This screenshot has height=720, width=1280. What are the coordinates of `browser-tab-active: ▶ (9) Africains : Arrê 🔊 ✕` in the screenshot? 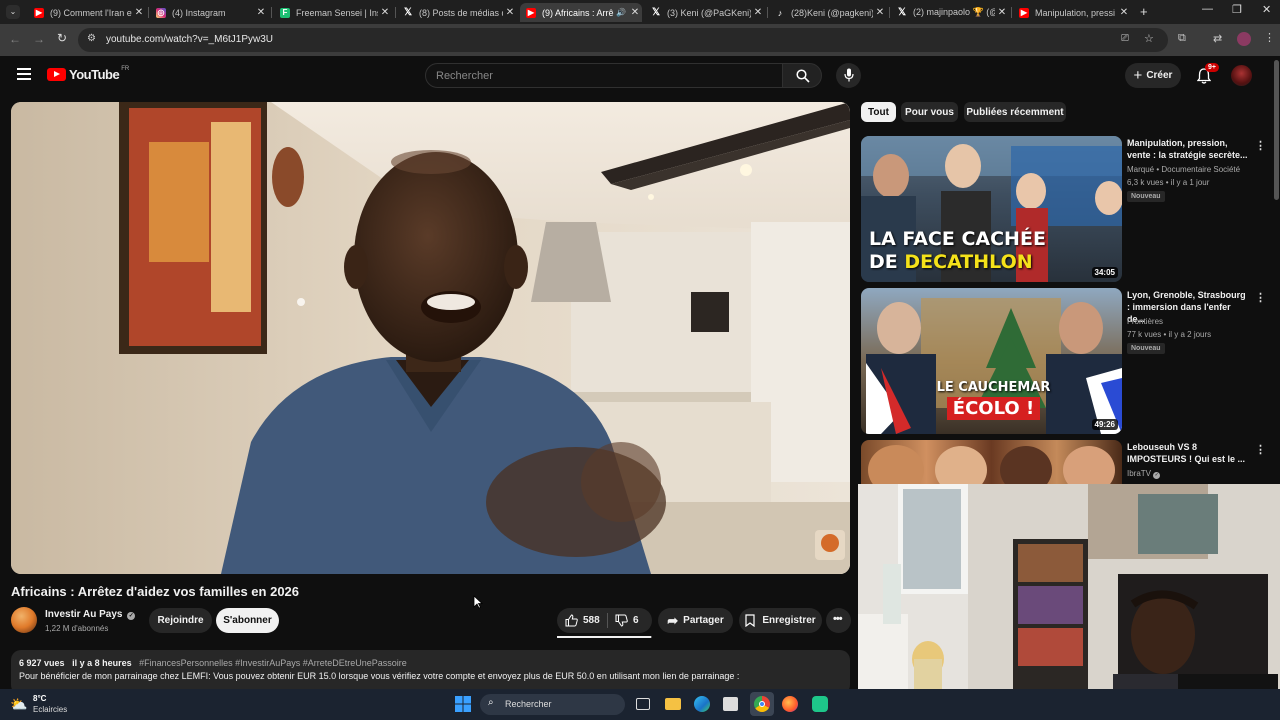 It's located at (581, 12).